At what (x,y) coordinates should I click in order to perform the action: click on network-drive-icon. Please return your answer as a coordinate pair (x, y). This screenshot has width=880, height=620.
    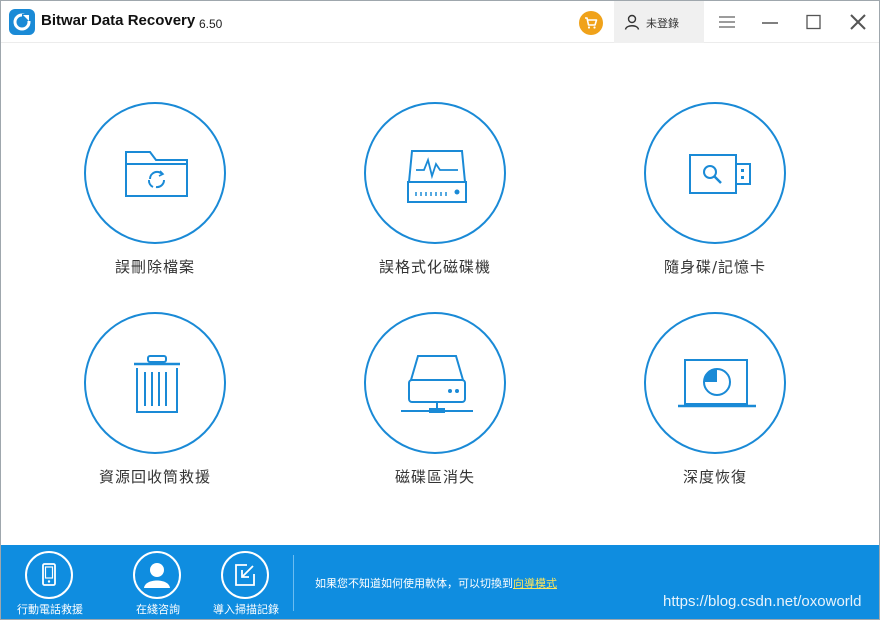
    Looking at the image, I should click on (437, 384).